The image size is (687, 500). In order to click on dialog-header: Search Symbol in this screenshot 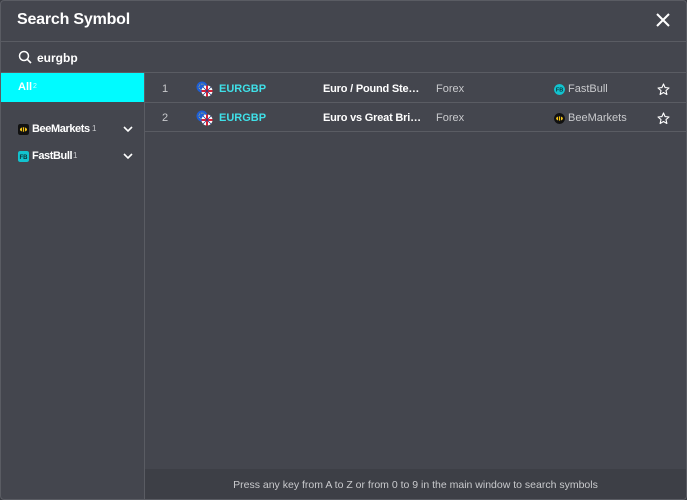, I will do `click(343, 21)`.